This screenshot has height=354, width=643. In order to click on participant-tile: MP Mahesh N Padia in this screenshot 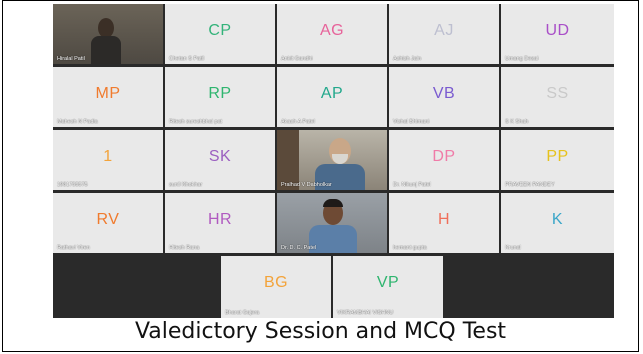, I will do `click(108, 97)`.